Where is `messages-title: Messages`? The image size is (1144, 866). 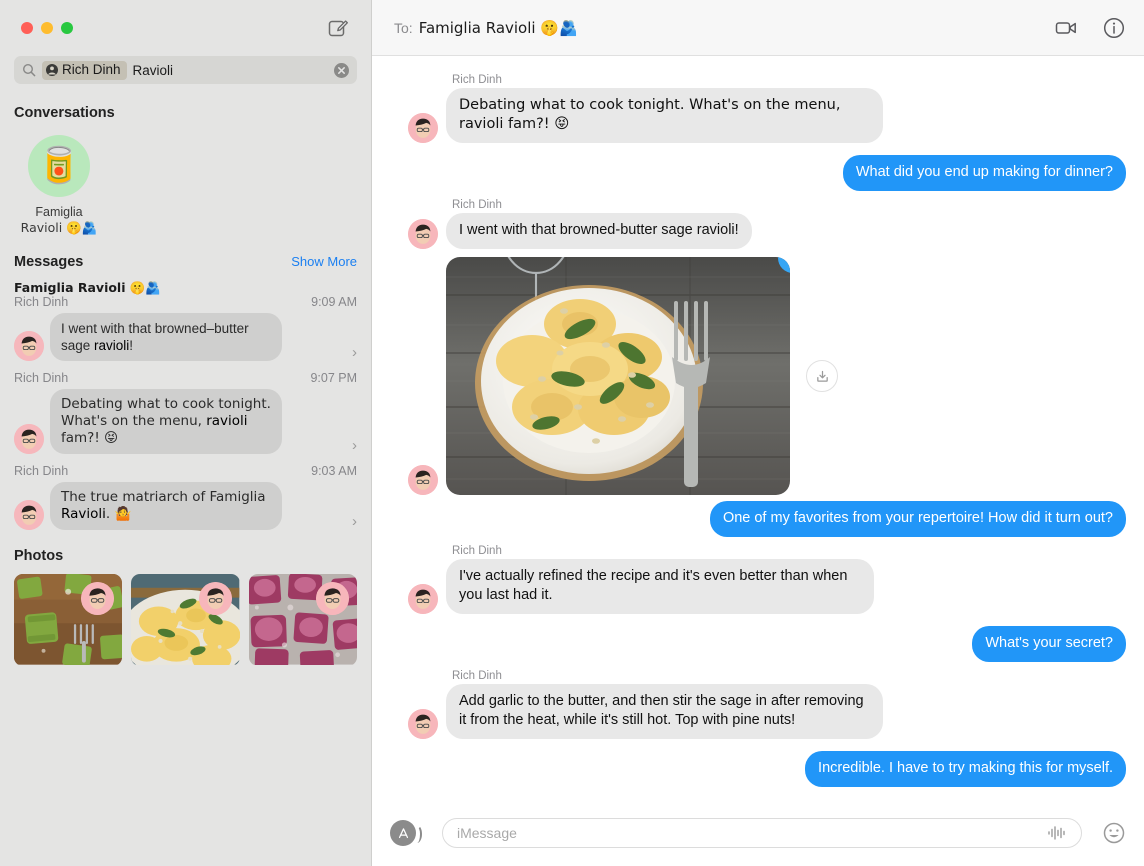 messages-title: Messages is located at coordinates (49, 262).